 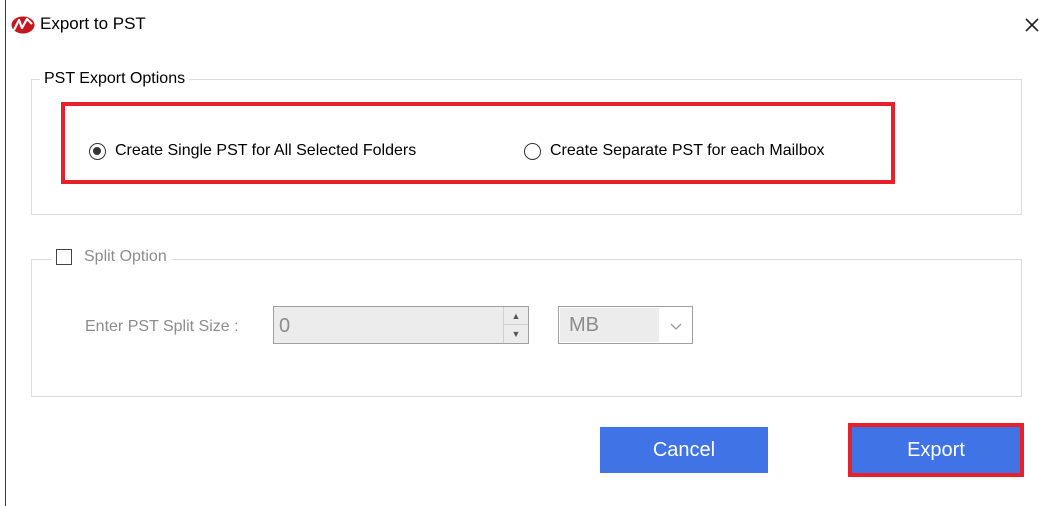 What do you see at coordinates (284, 326) in the screenshot?
I see `split-size-value: 0` at bounding box center [284, 326].